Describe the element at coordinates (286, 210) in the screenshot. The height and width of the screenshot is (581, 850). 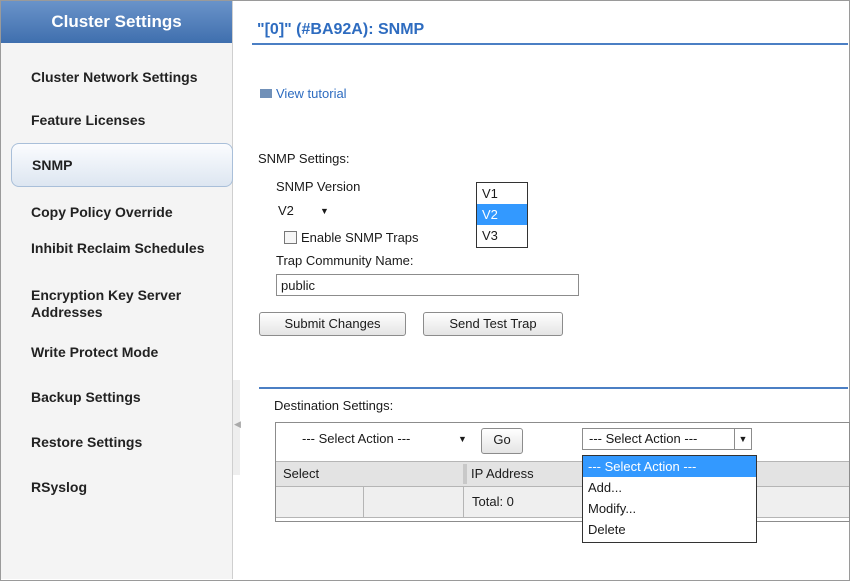
I see `snmp-version-value: V2` at that location.